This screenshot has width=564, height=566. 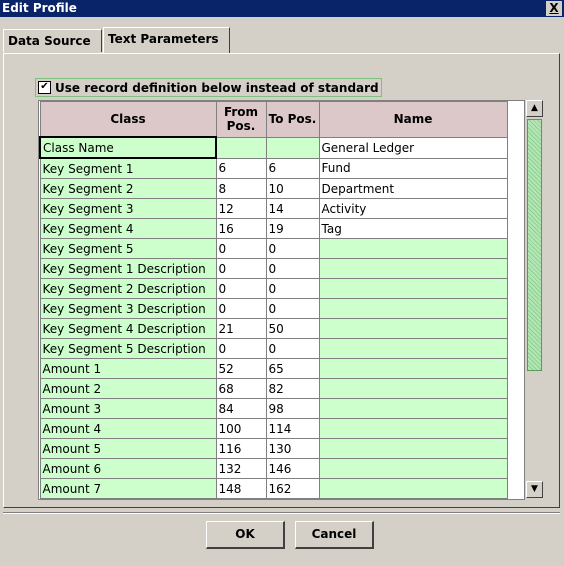 What do you see at coordinates (413, 119) in the screenshot?
I see `column-header-name: Name` at bounding box center [413, 119].